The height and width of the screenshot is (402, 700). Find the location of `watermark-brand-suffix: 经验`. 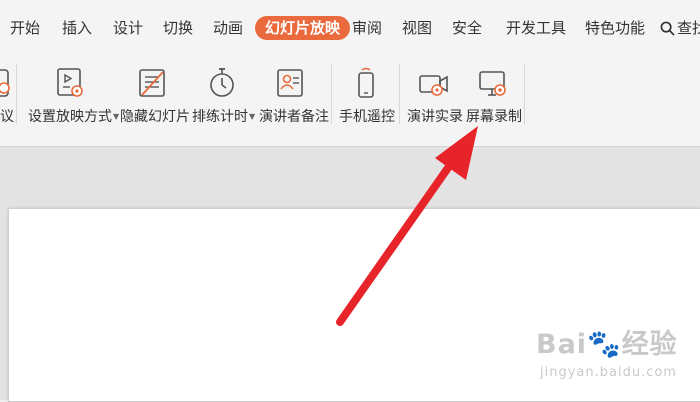

watermark-brand-suffix: 经验 is located at coordinates (649, 344).